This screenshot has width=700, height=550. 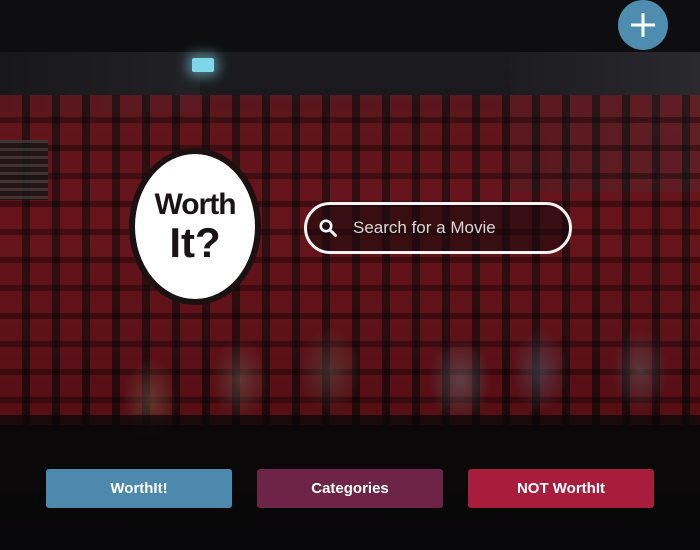 What do you see at coordinates (561, 488) in the screenshot?
I see `not-worthit-button: NOT WorthIt` at bounding box center [561, 488].